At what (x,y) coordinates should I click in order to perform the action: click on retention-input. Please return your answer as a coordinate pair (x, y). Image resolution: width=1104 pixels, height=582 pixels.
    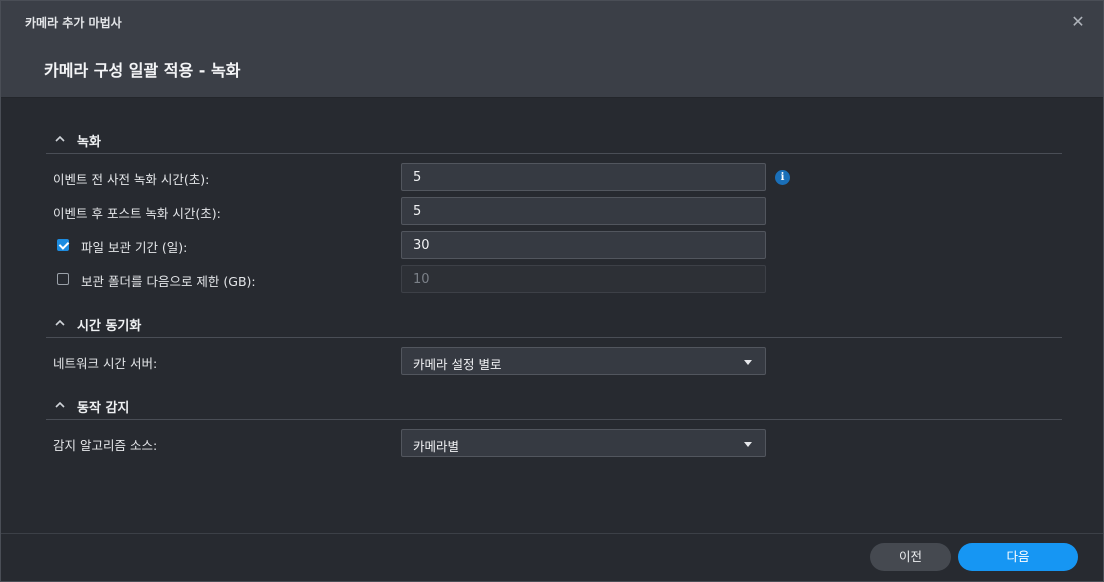
    Looking at the image, I should click on (583, 245).